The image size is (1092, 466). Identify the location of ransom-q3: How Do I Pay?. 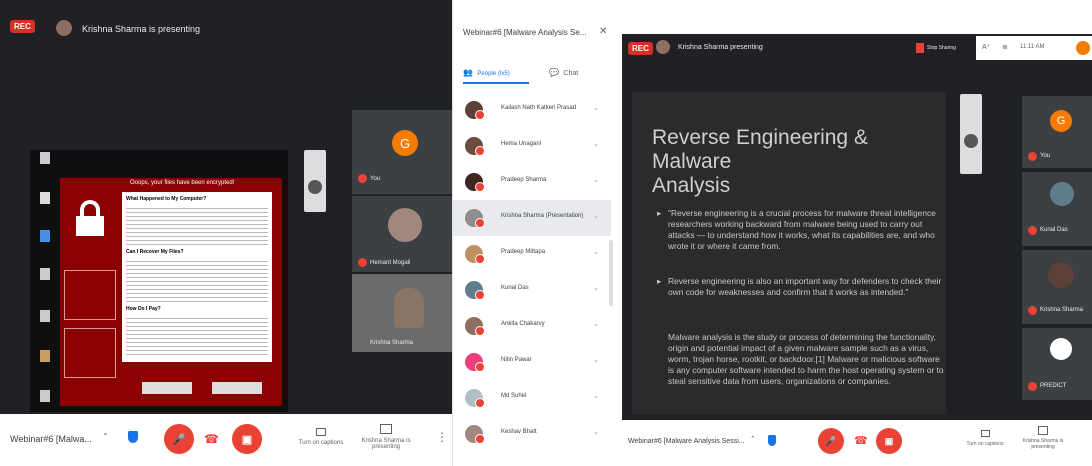
(143, 309).